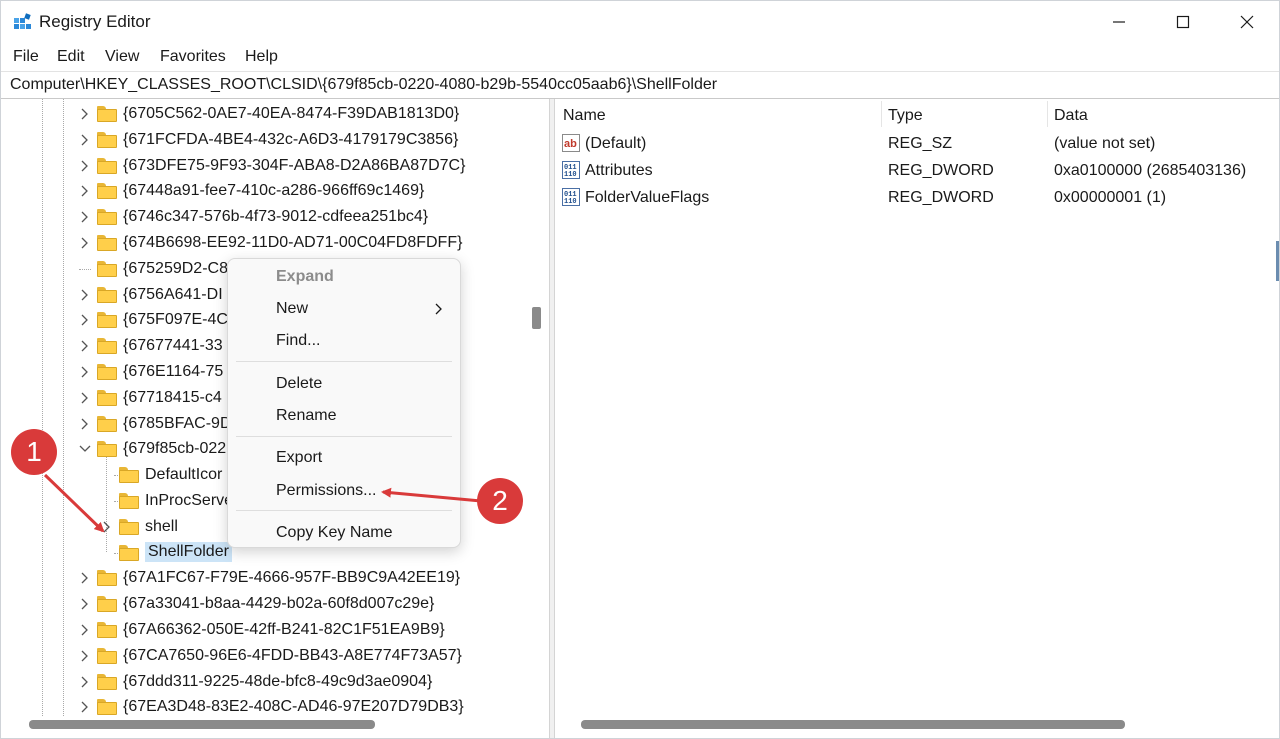 This screenshot has height=739, width=1280. What do you see at coordinates (1183, 22) in the screenshot?
I see `maximize-button` at bounding box center [1183, 22].